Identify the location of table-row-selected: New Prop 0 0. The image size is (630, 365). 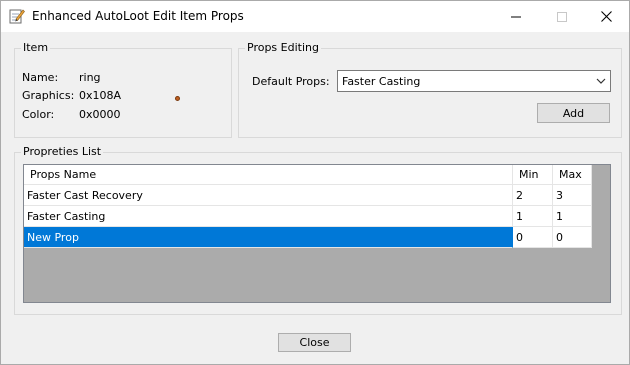
(308, 237).